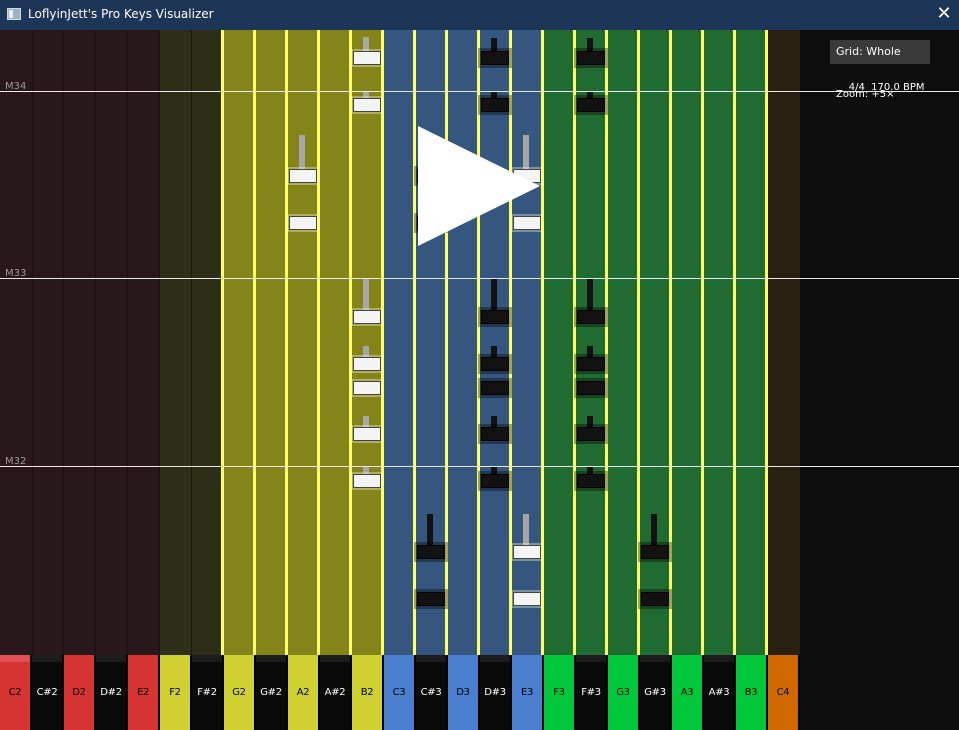  I want to click on key-label: E3, so click(527, 692).